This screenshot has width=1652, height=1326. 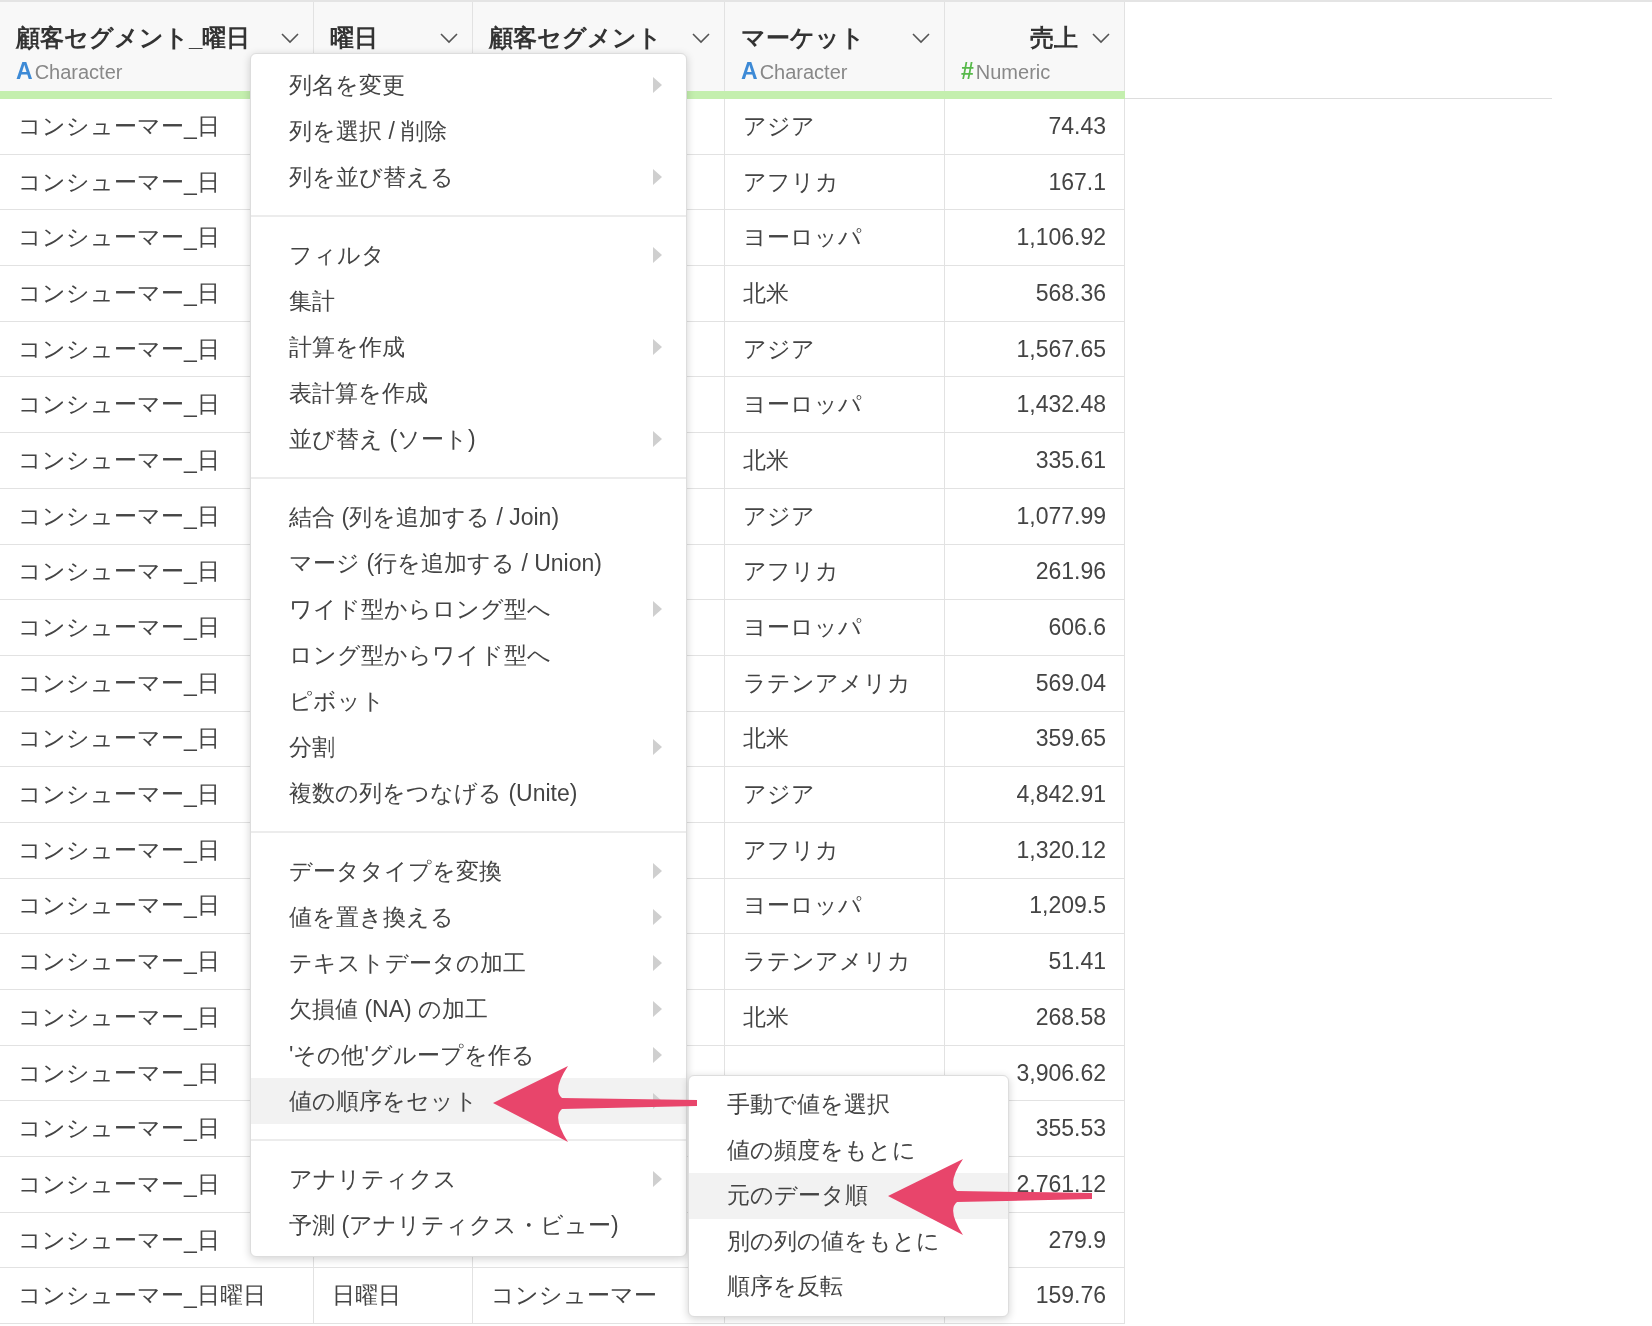 What do you see at coordinates (1035, 795) in the screenshot?
I see `table-cell: 4,842.91` at bounding box center [1035, 795].